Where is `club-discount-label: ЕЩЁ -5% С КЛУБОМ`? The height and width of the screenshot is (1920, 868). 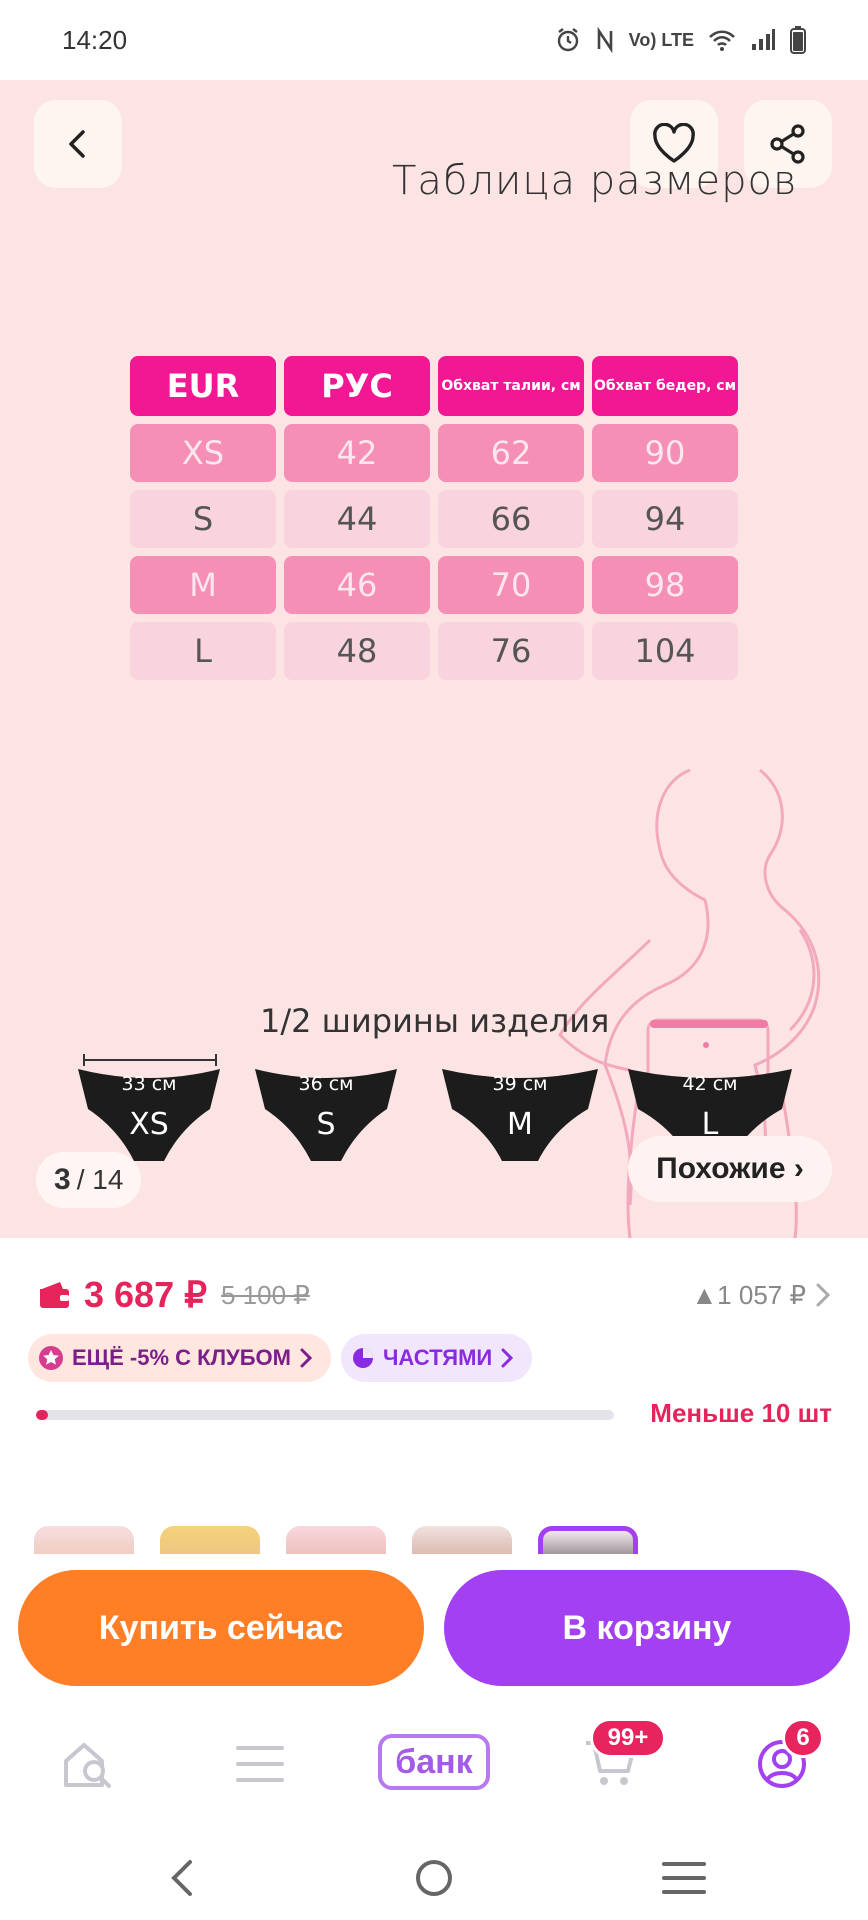 club-discount-label: ЕЩЁ -5% С КЛУБОМ is located at coordinates (181, 1357).